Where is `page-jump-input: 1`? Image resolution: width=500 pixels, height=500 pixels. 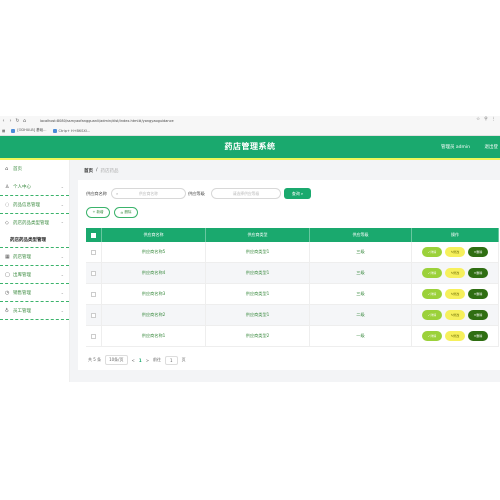 page-jump-input: 1 is located at coordinates (171, 360).